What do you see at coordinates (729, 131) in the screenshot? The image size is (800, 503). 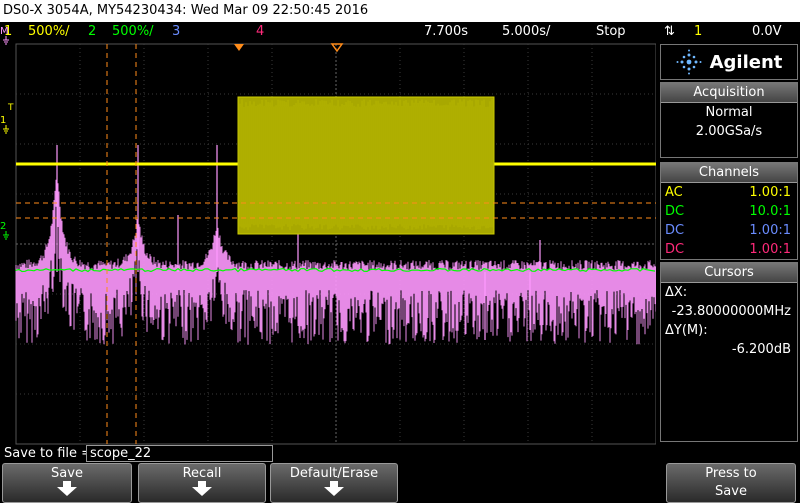 I see `acquisition-rate: 2.00GSa/s` at bounding box center [729, 131].